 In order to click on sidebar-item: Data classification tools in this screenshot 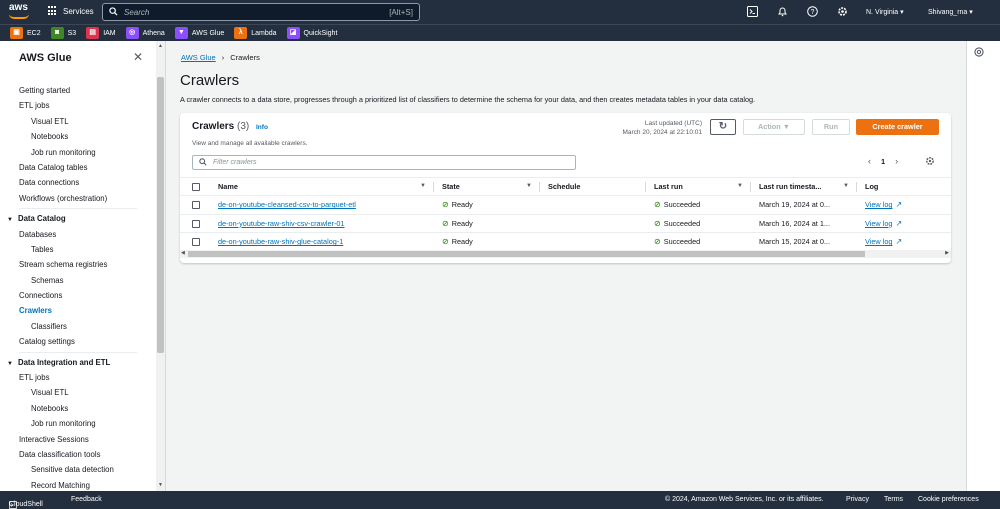, I will do `click(78, 454)`.